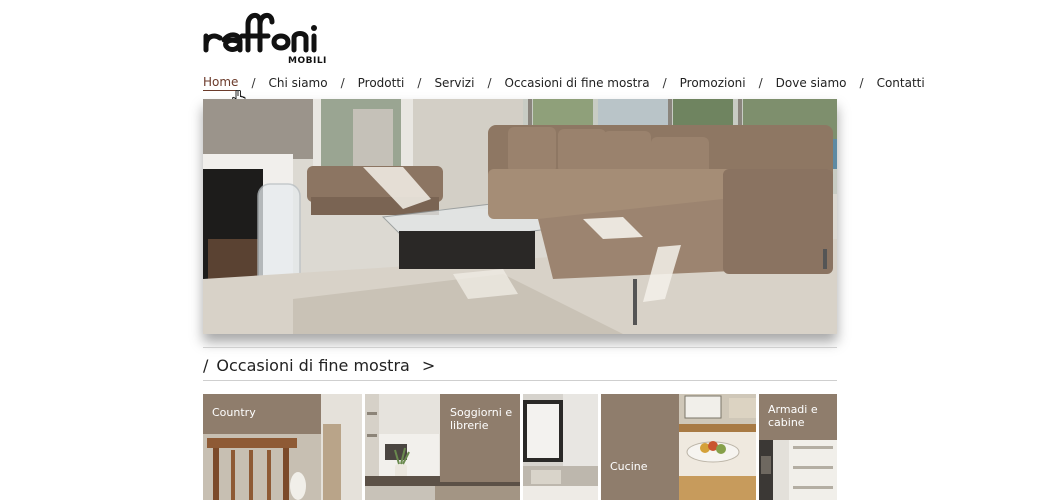 Image resolution: width=1040 pixels, height=500 pixels. I want to click on nav-item-dove-siamo: Dove siamo, so click(811, 83).